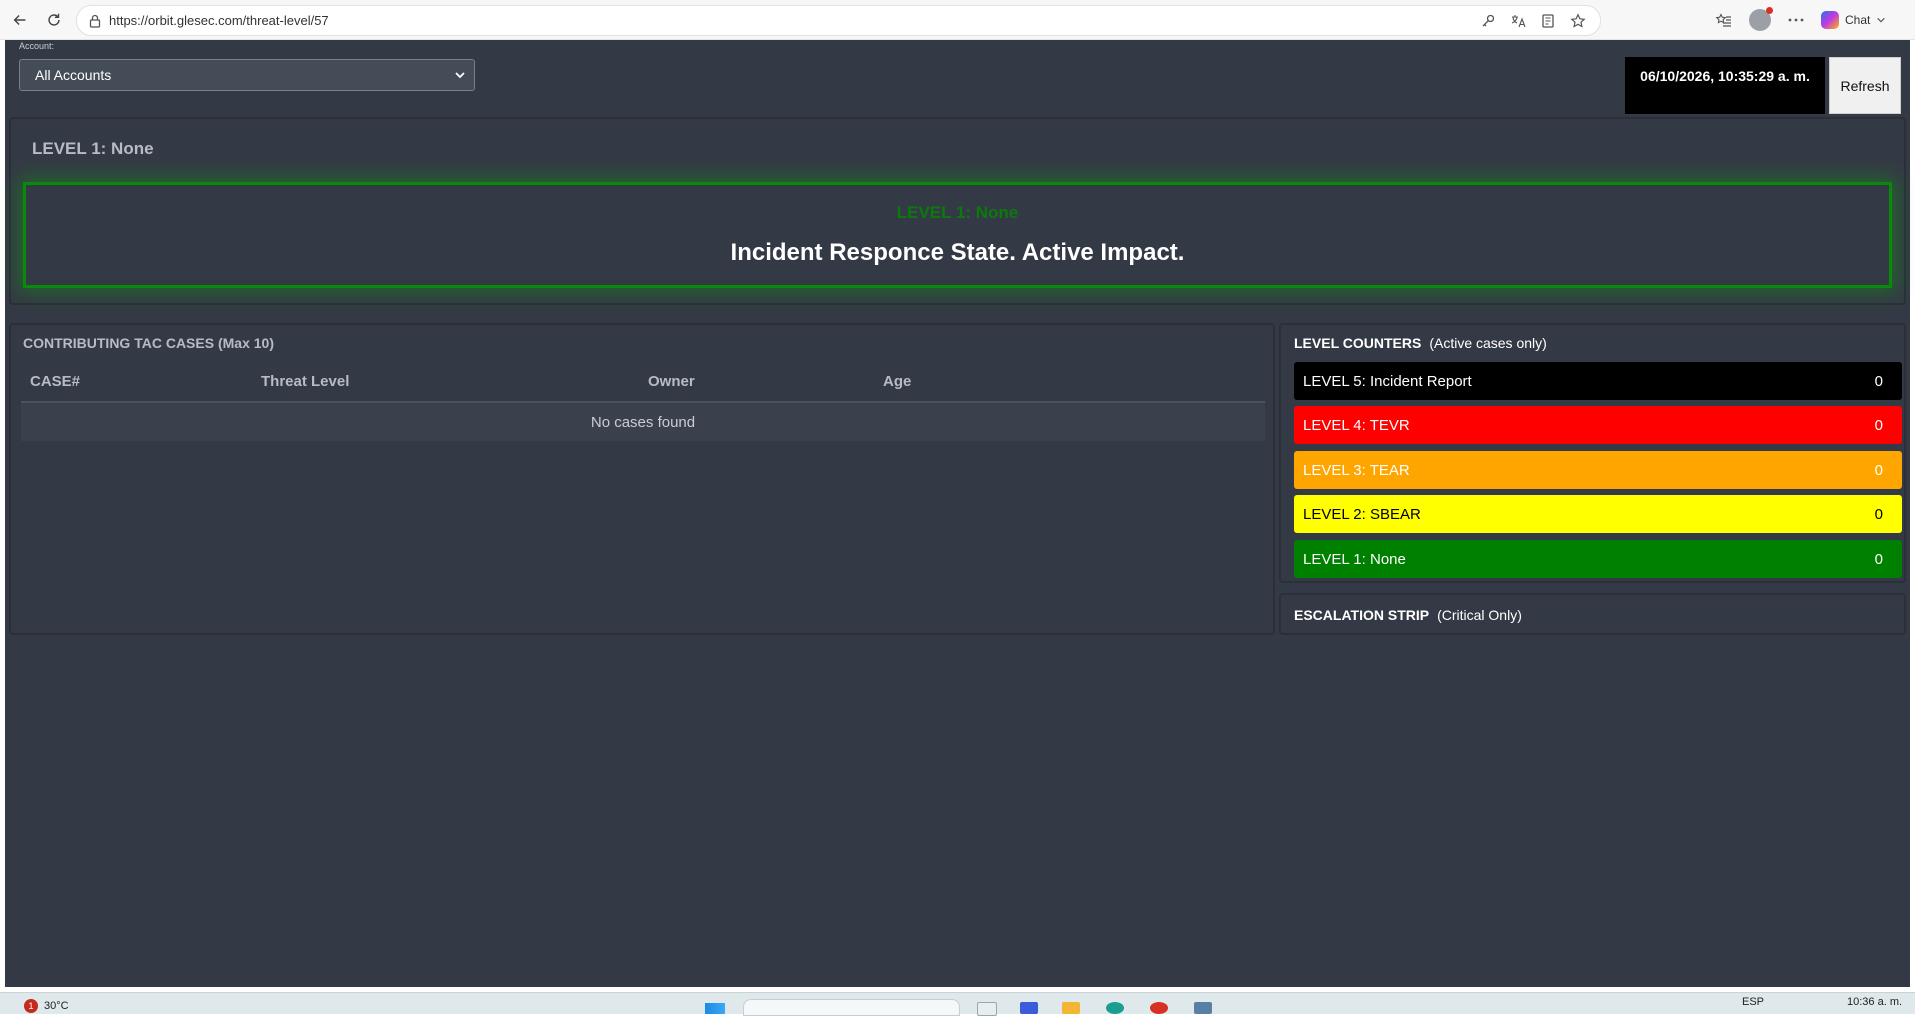  What do you see at coordinates (1356, 470) in the screenshot?
I see `counter-label: LEVEL 3: TEAR` at bounding box center [1356, 470].